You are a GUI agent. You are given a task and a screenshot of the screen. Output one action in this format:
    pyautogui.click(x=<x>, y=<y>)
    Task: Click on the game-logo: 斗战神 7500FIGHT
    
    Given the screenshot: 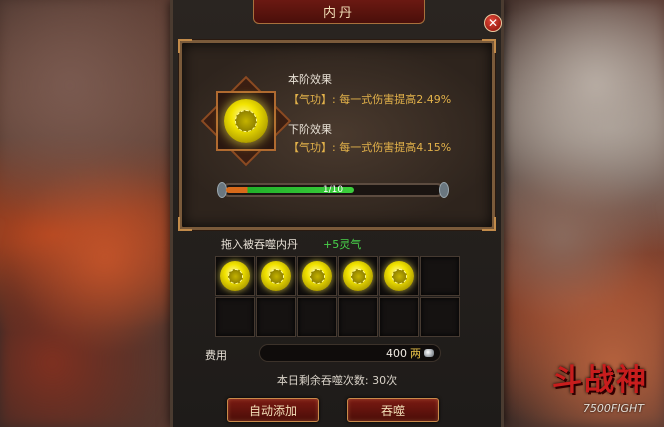 What is the action you would take?
    pyautogui.click(x=594, y=381)
    